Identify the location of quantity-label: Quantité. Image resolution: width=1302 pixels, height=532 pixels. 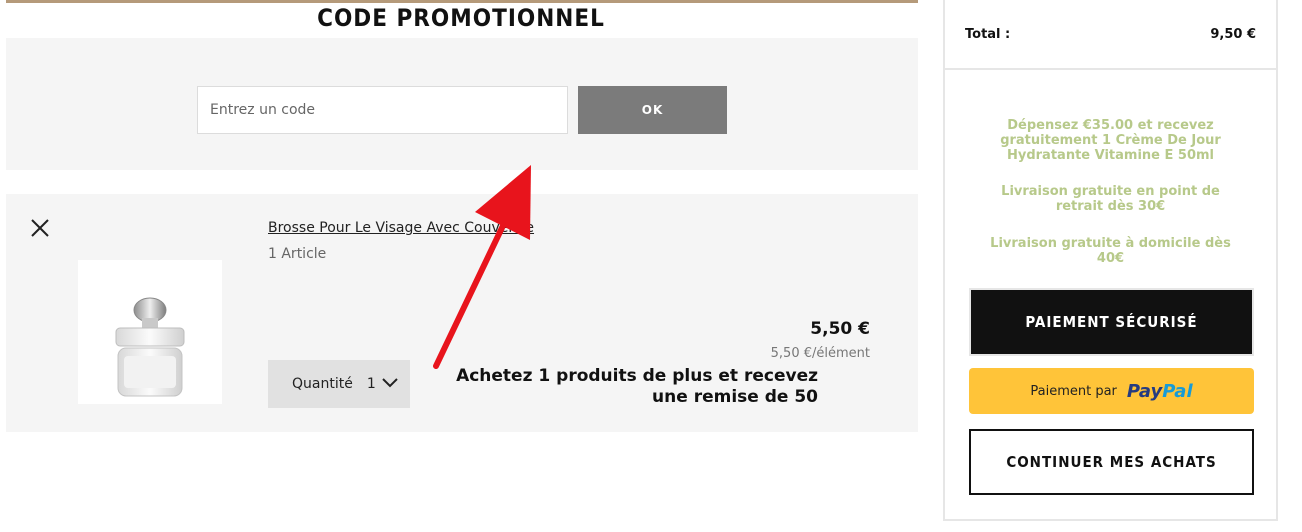
(322, 384).